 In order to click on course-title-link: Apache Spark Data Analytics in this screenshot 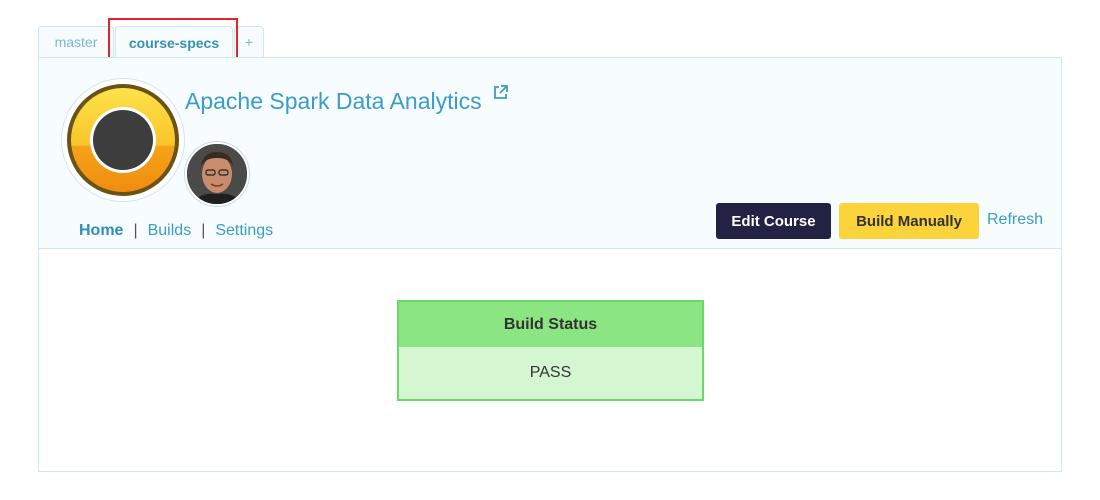, I will do `click(333, 101)`.